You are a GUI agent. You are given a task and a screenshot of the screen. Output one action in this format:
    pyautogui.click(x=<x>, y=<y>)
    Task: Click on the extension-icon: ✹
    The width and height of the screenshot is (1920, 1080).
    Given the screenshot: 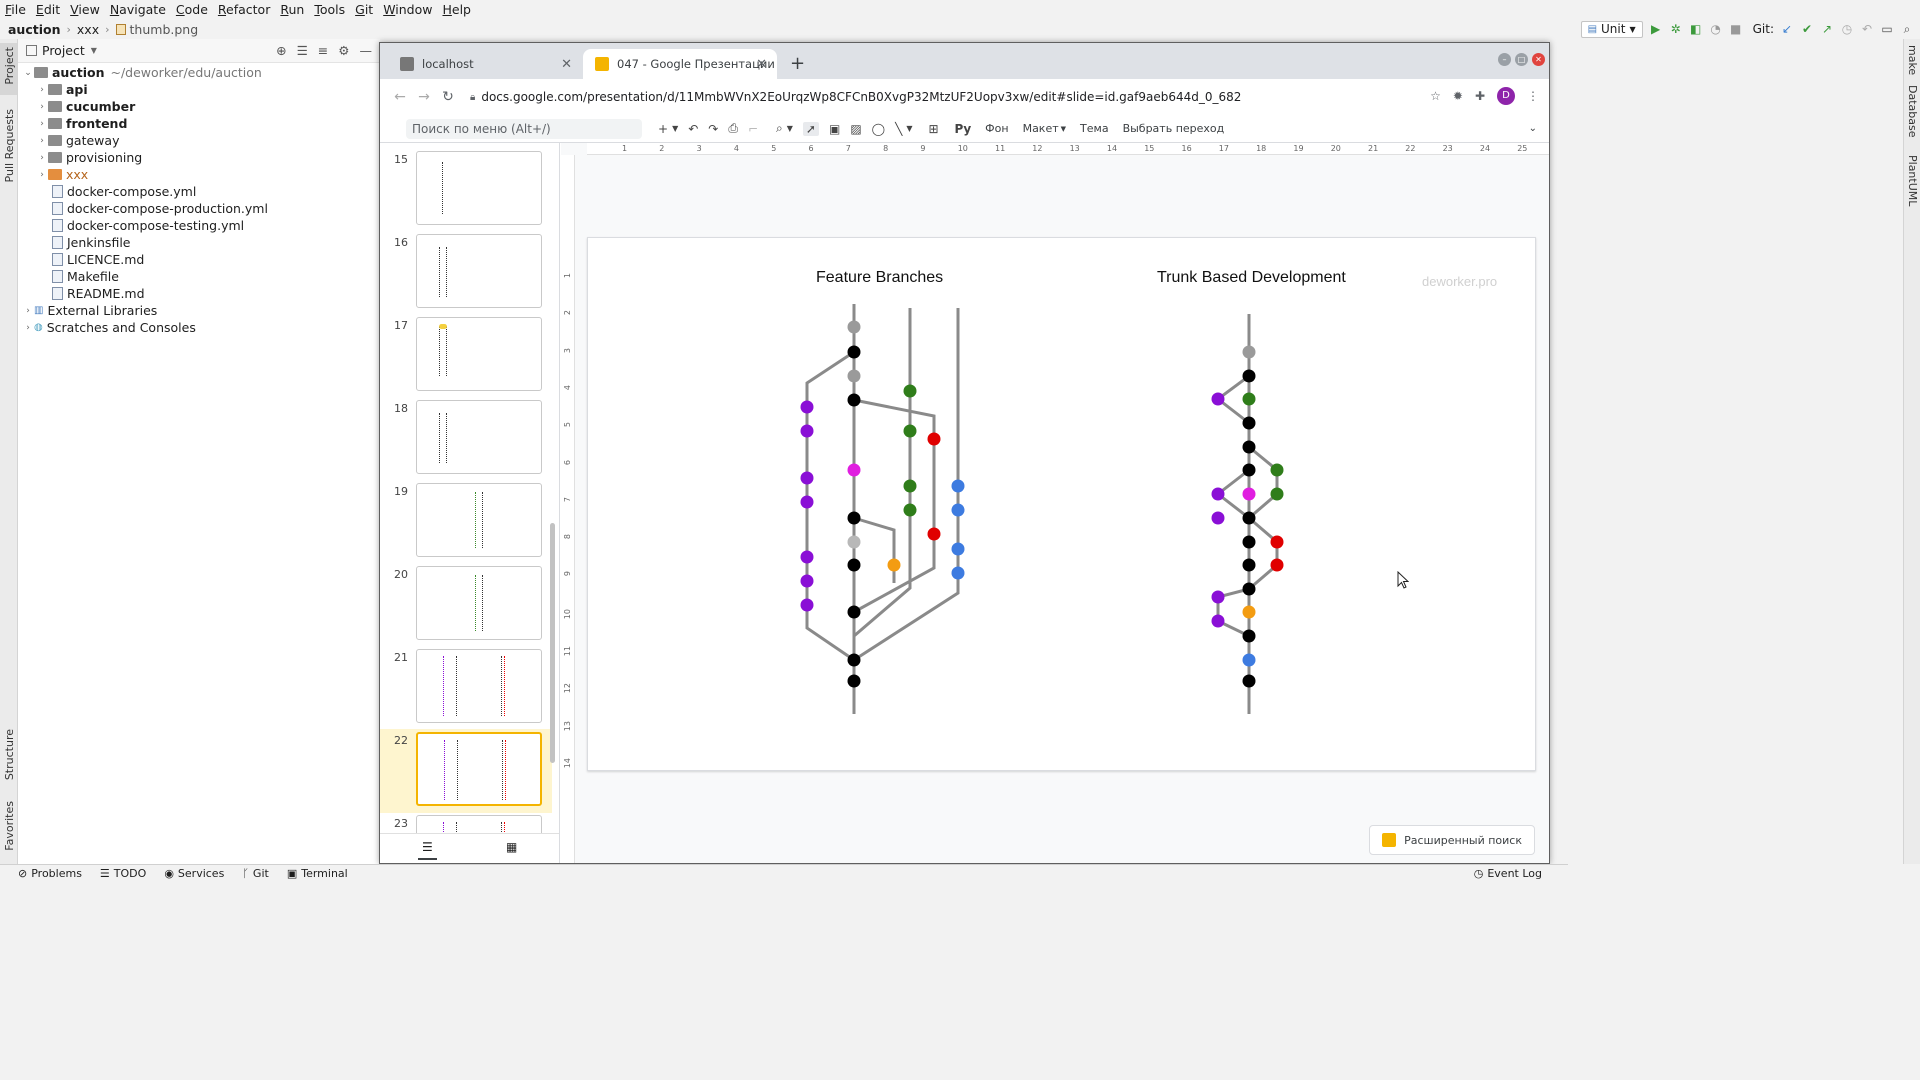 What is the action you would take?
    pyautogui.click(x=1458, y=96)
    